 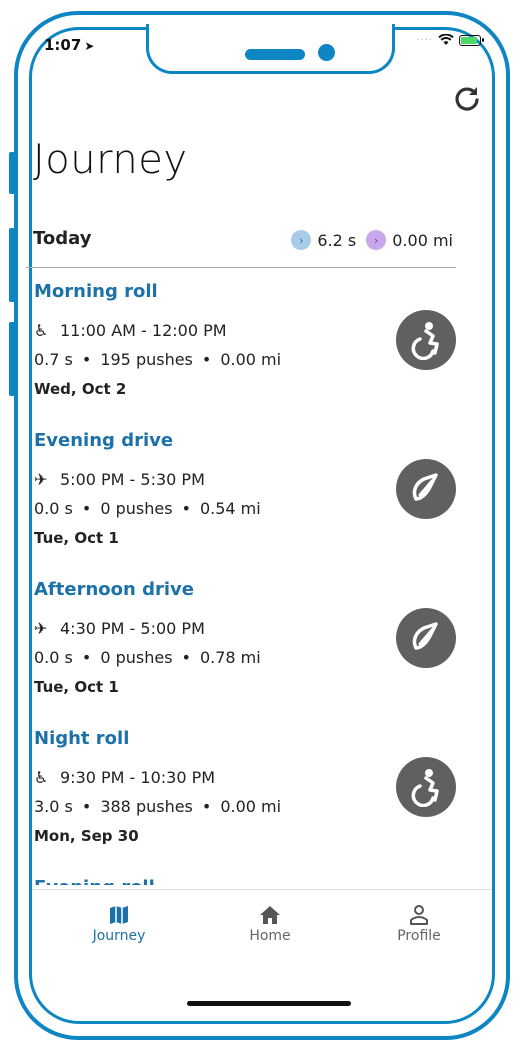 I want to click on journey-time: 9:30 PM - 10:30 PM, so click(x=138, y=777).